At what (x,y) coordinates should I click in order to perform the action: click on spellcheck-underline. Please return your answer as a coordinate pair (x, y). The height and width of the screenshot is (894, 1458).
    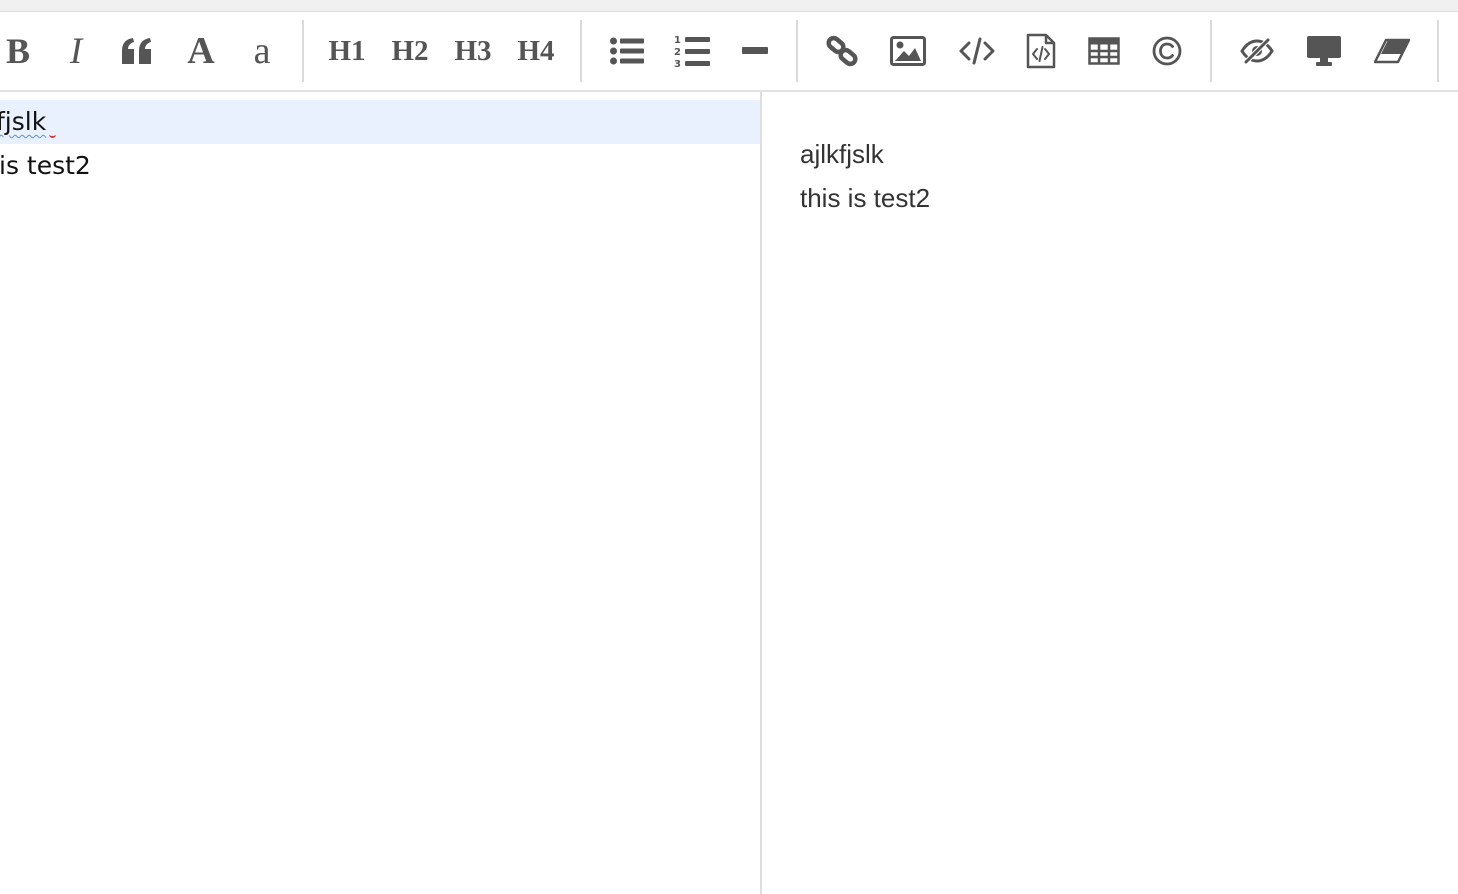
    Looking at the image, I should click on (52, 135).